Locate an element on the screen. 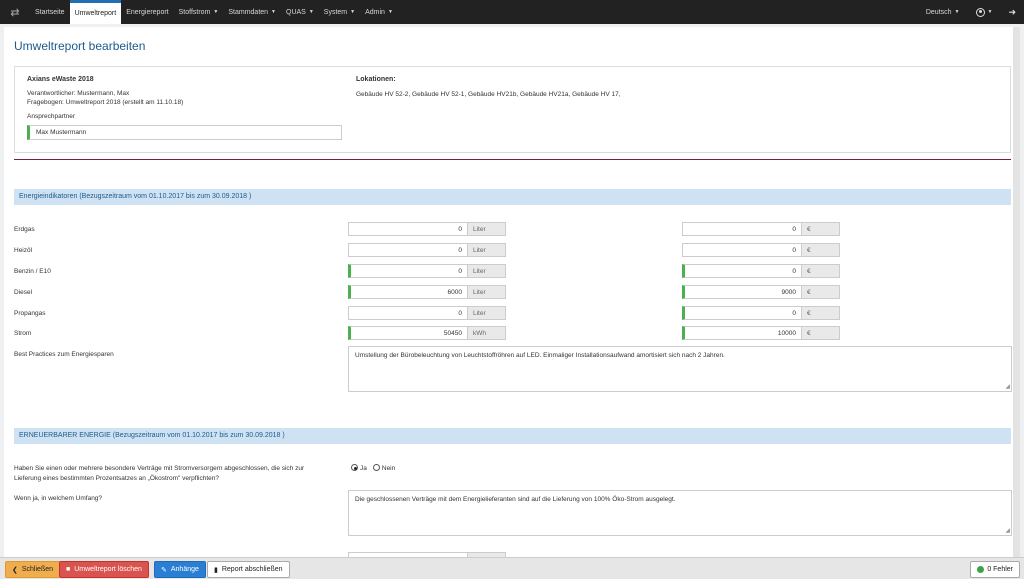  best-practices-label: Best Practices zum Energiesparen is located at coordinates (64, 354).